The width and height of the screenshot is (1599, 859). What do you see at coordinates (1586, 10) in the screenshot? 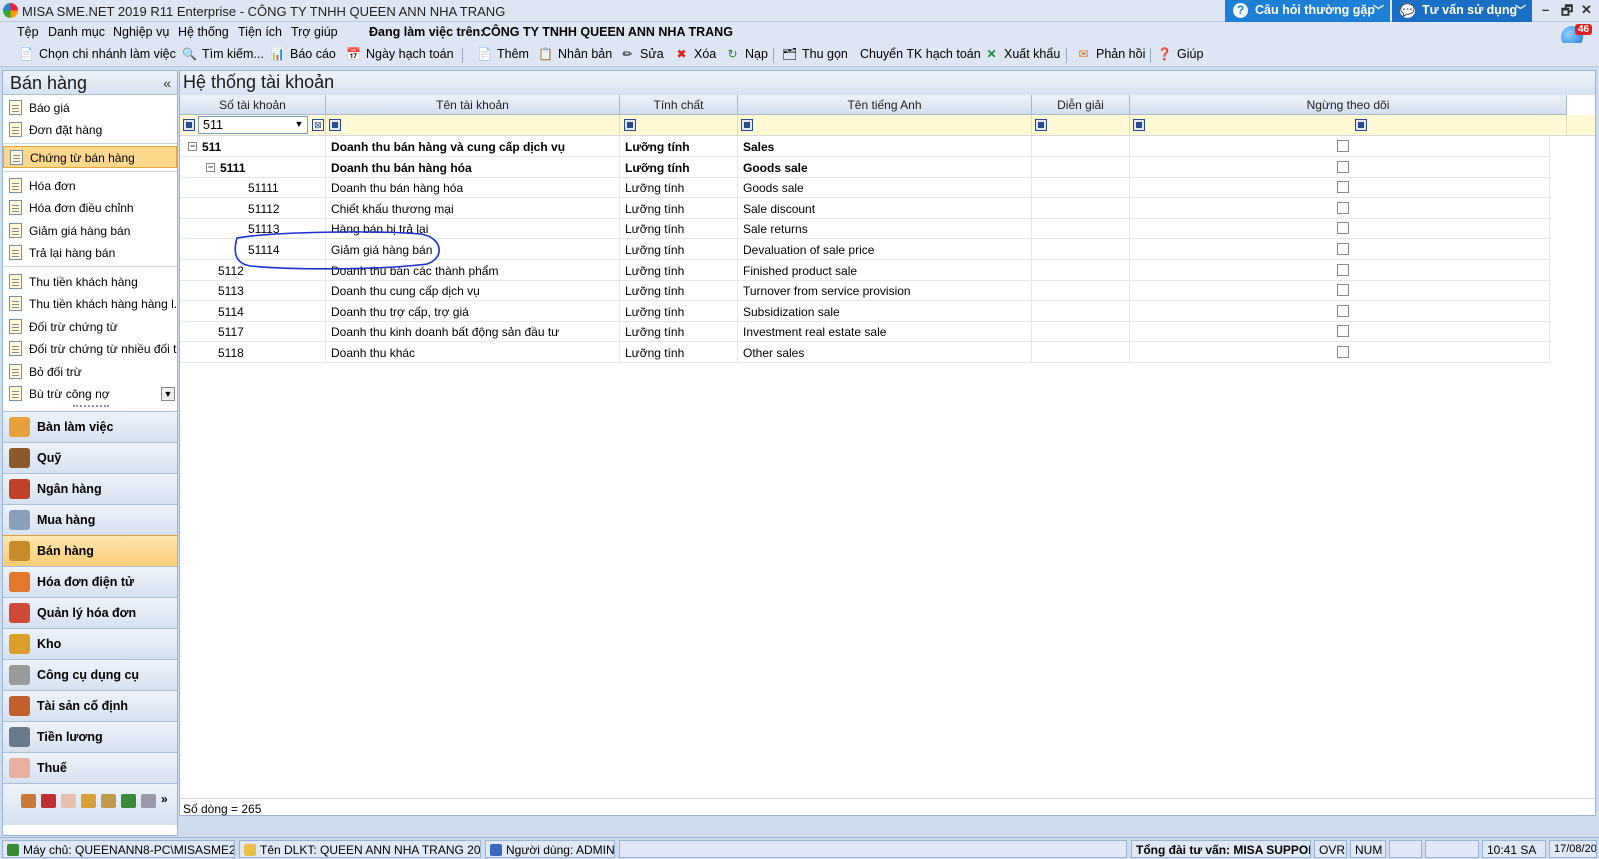
I see `close-button: ✕` at bounding box center [1586, 10].